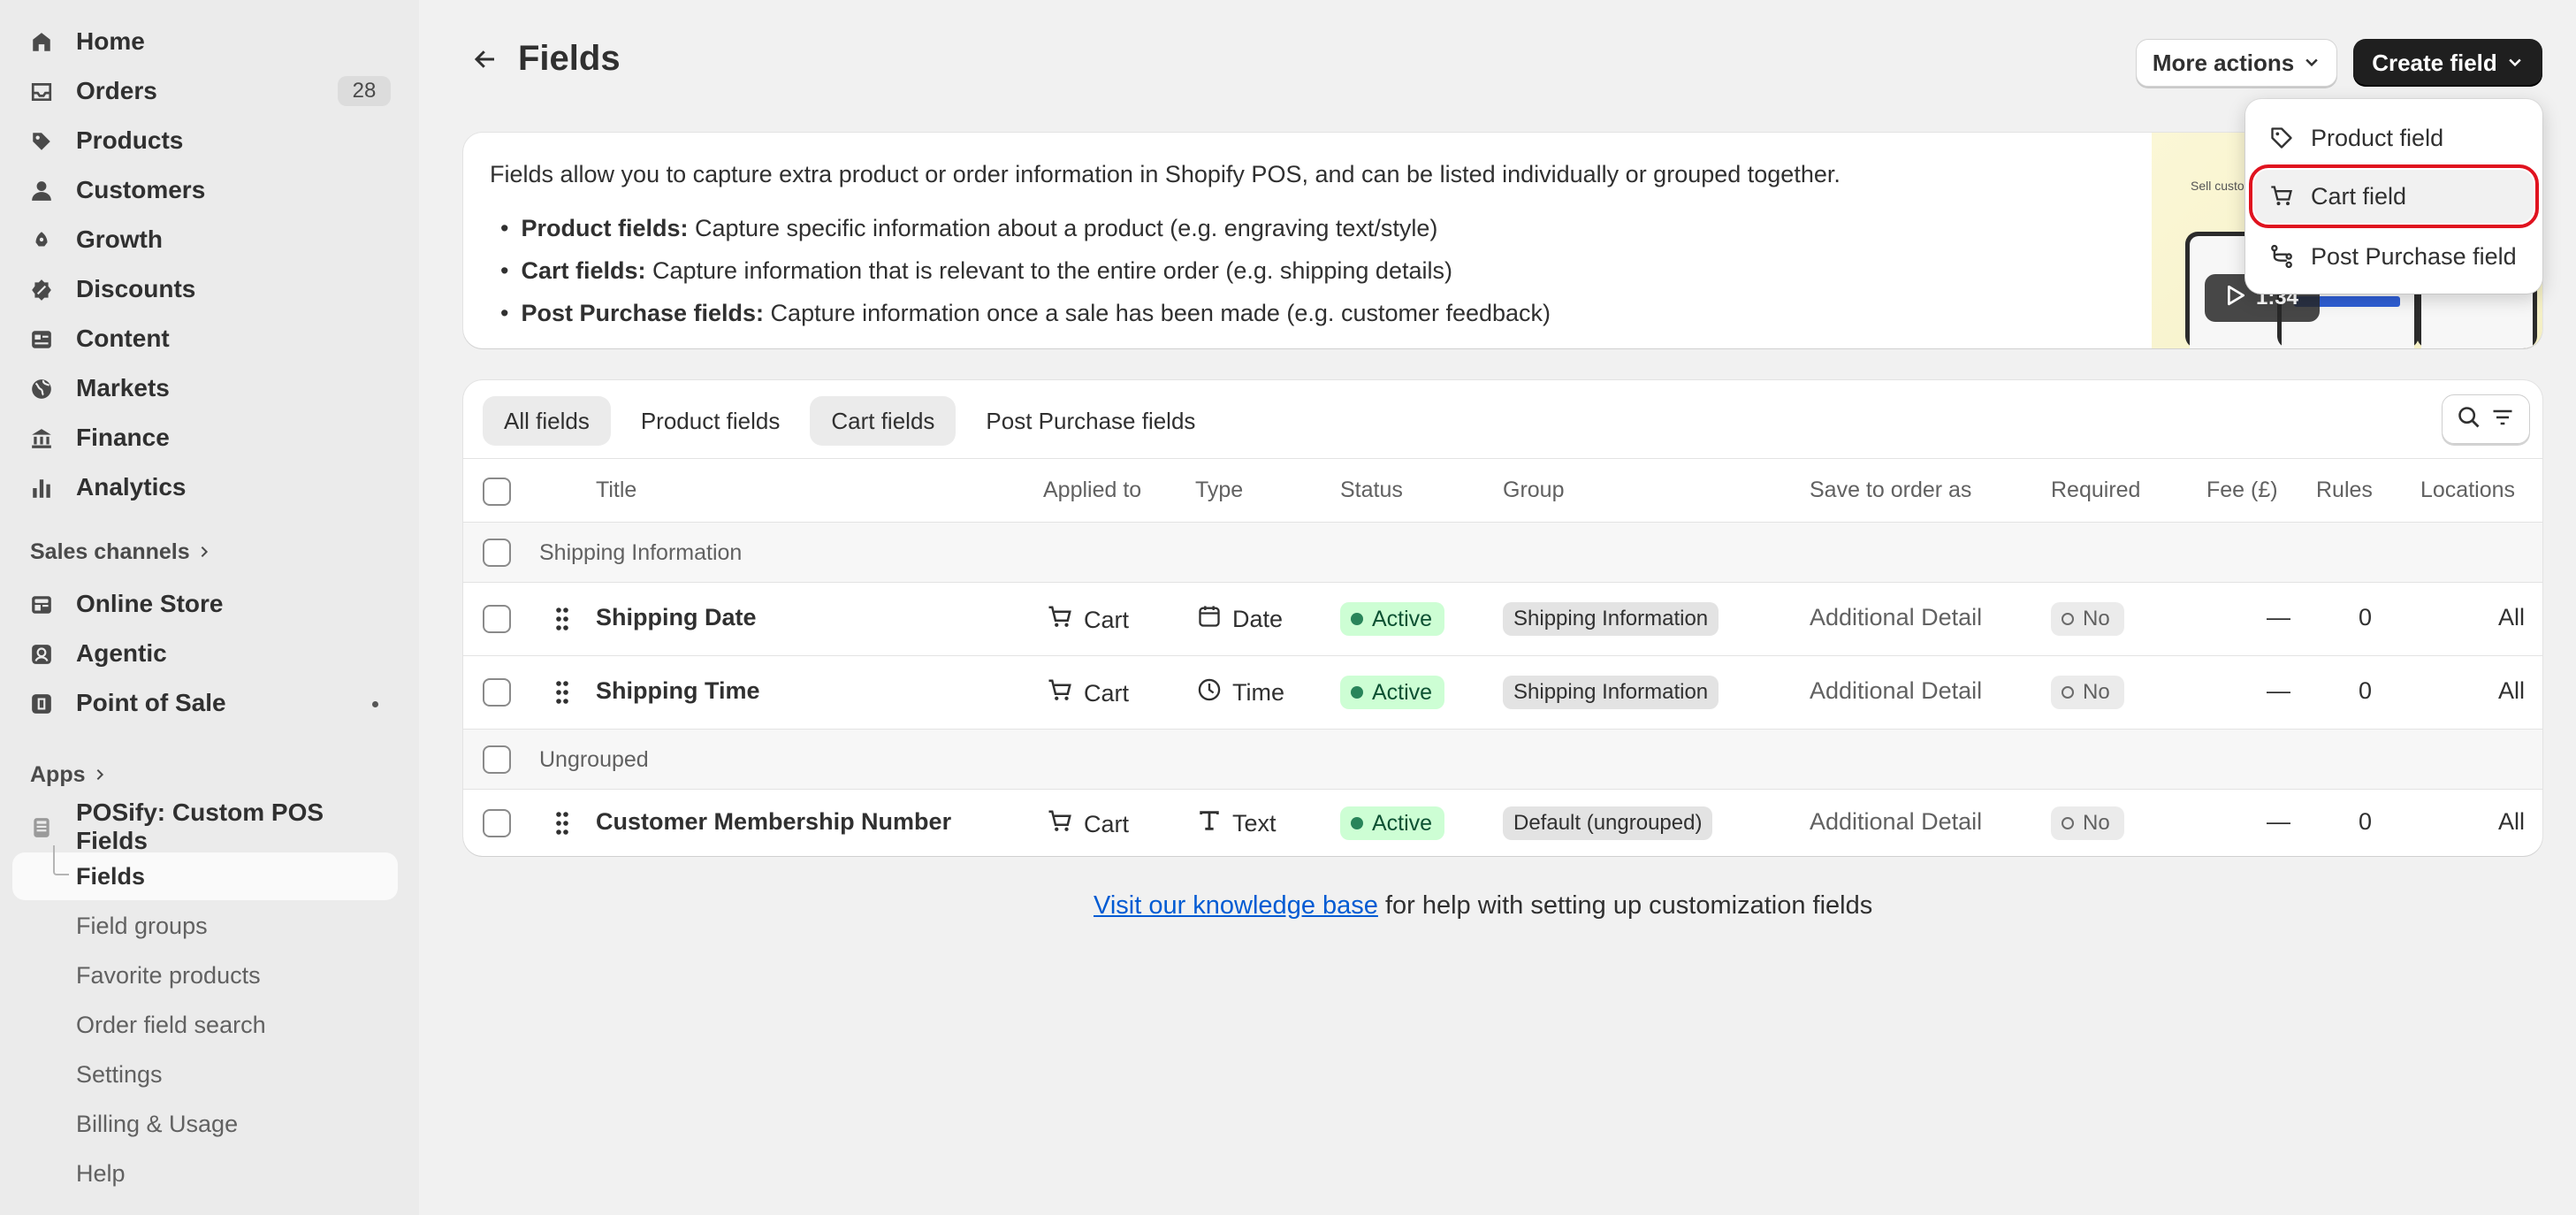 The width and height of the screenshot is (2576, 1215). What do you see at coordinates (2095, 490) in the screenshot?
I see `column-header-required: Required` at bounding box center [2095, 490].